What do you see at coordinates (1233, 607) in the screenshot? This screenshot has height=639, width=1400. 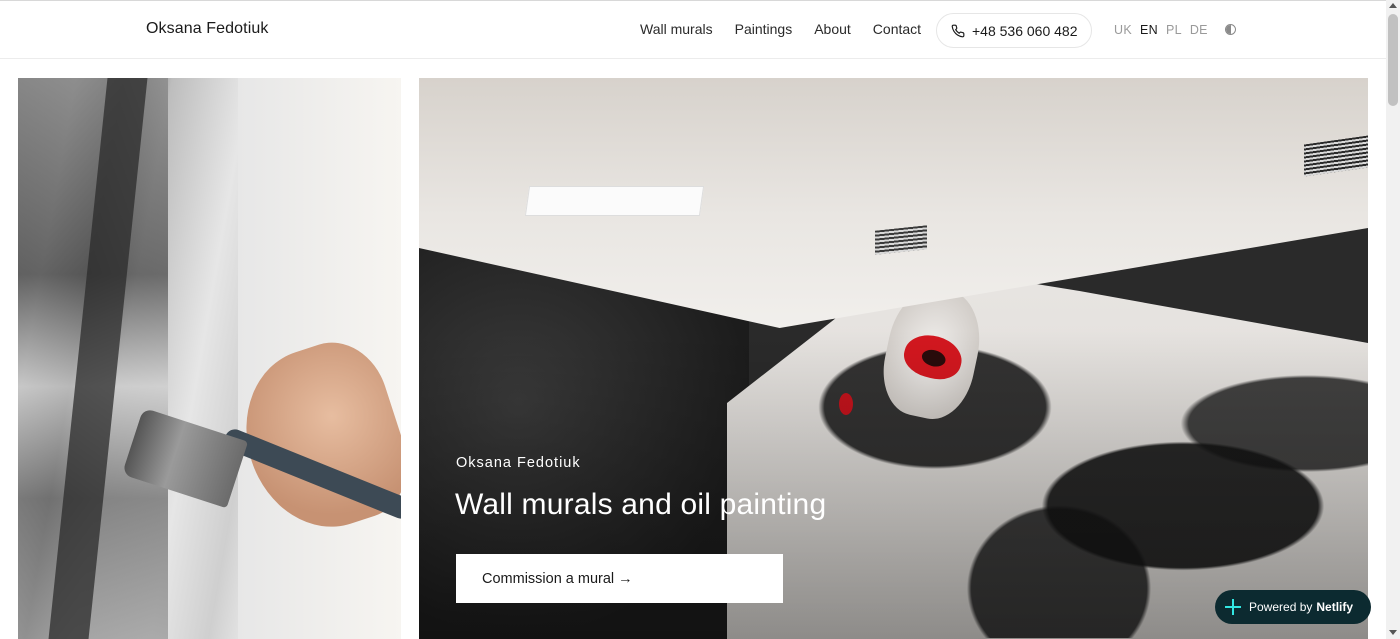 I see `netlify-icon` at bounding box center [1233, 607].